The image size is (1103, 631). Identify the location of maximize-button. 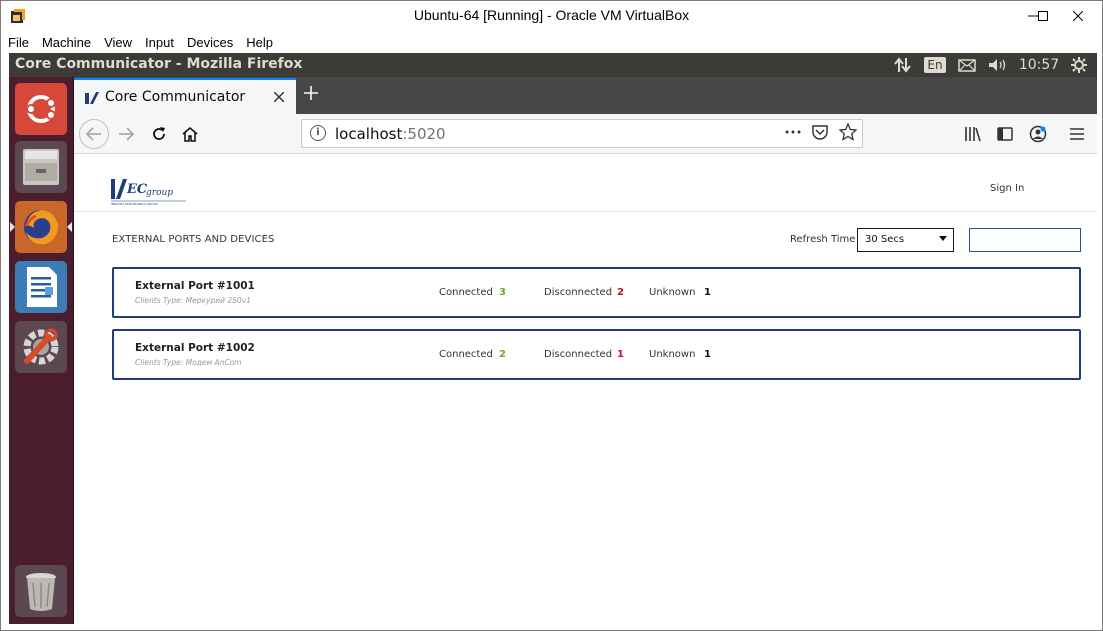
(1043, 16).